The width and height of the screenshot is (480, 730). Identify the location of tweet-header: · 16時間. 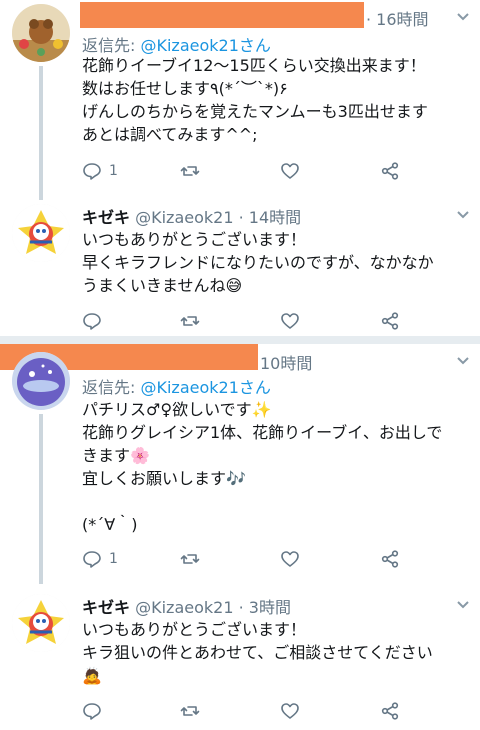
(397, 18).